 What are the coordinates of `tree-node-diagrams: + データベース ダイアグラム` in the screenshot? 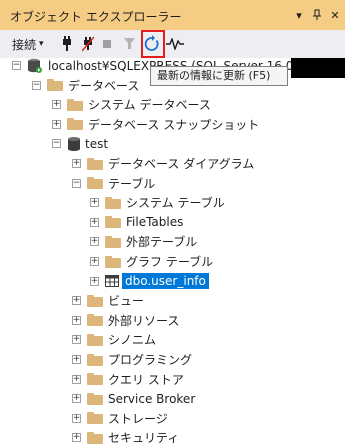 It's located at (163, 163).